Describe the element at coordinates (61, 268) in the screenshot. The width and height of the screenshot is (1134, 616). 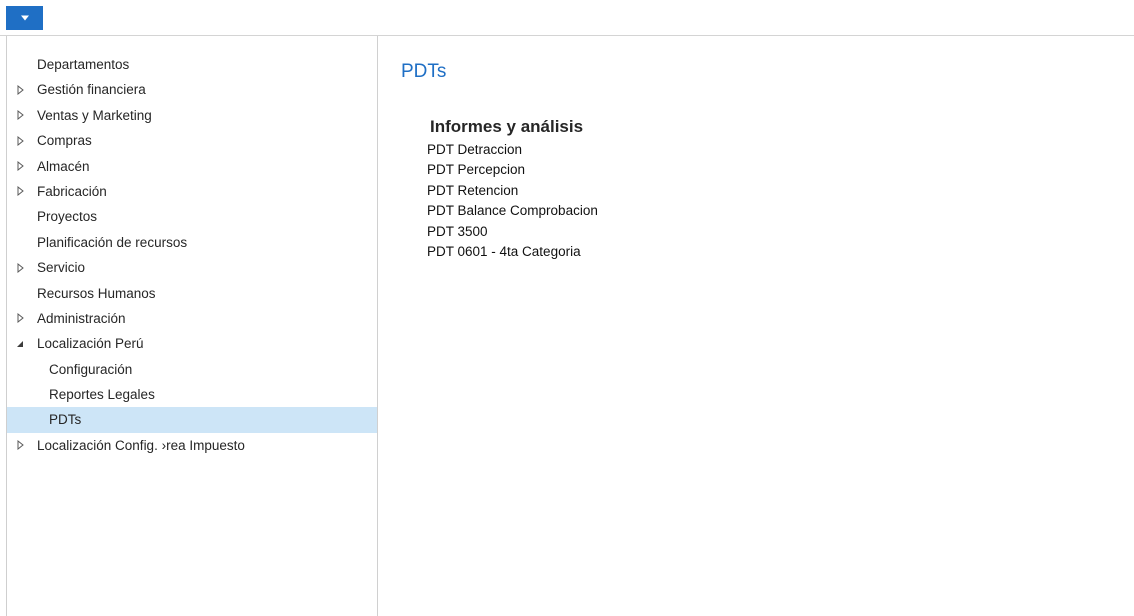
I see `sidebar-item-label: Servicio` at that location.